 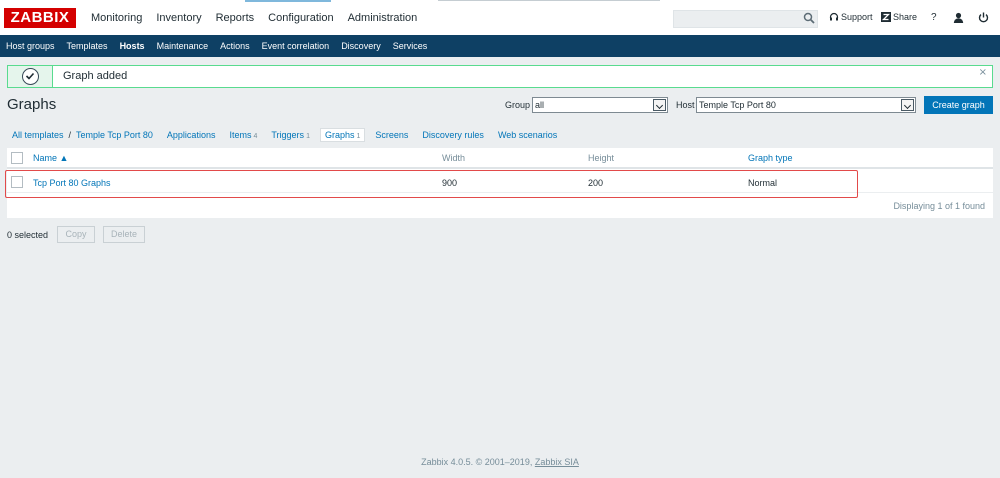 I want to click on support-link: Support, so click(x=851, y=17).